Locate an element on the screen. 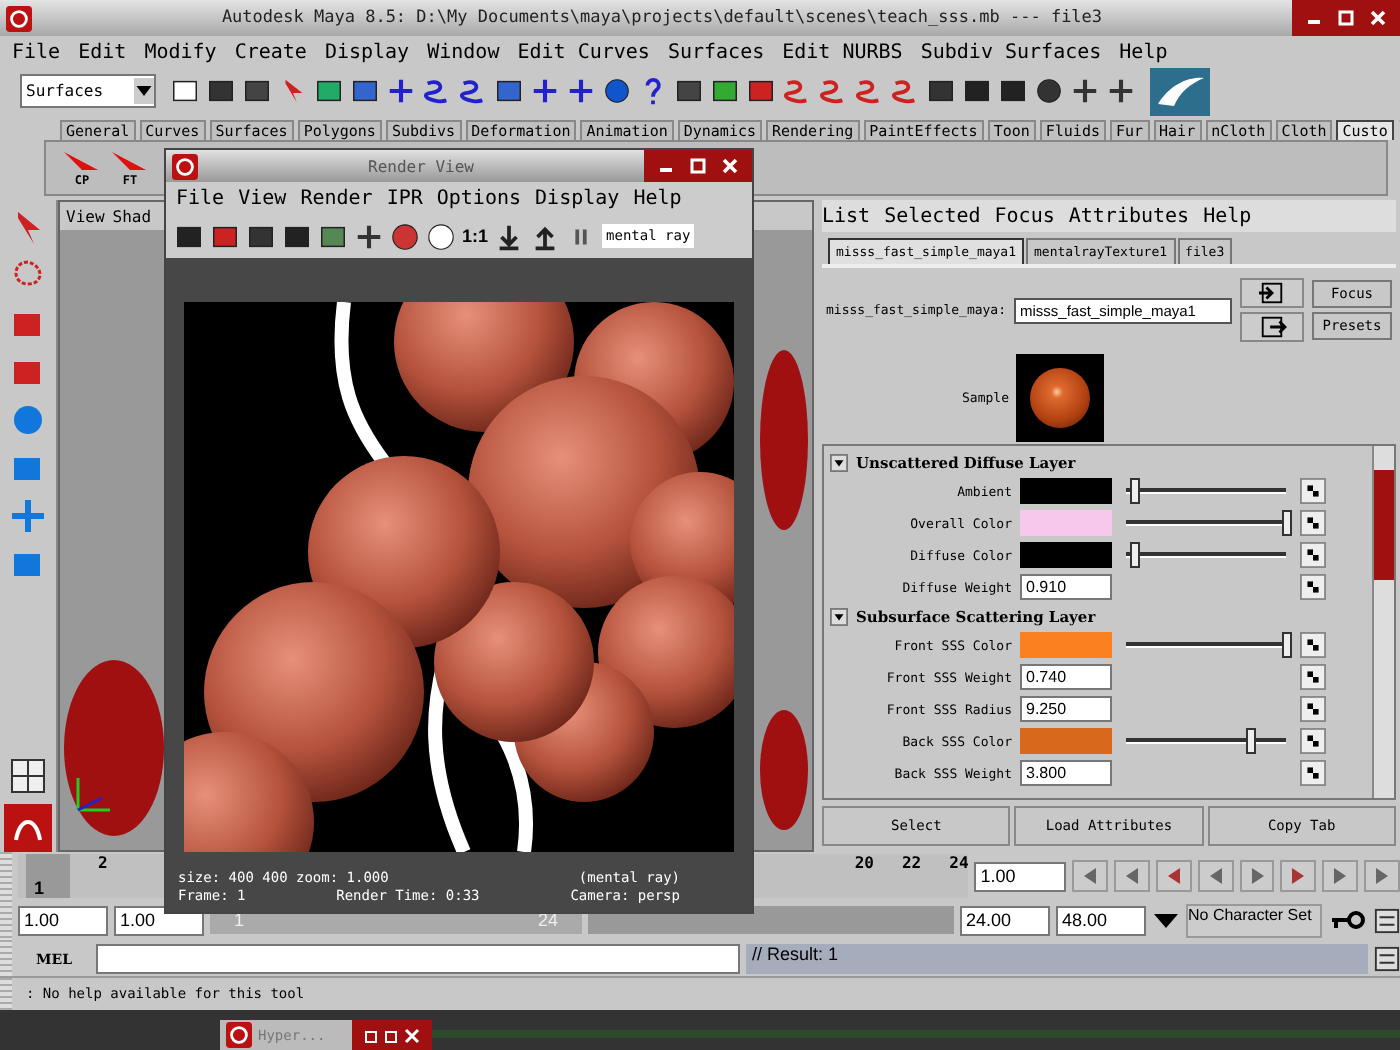 The height and width of the screenshot is (1050, 1400). menu-item: Edit is located at coordinates (102, 52).